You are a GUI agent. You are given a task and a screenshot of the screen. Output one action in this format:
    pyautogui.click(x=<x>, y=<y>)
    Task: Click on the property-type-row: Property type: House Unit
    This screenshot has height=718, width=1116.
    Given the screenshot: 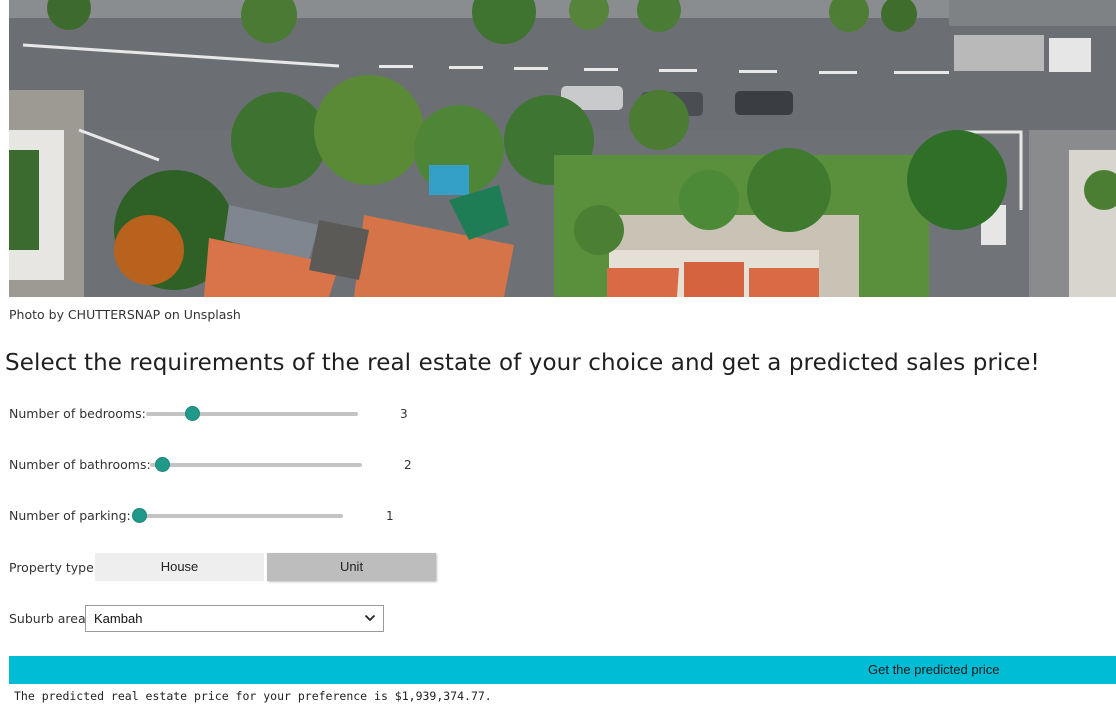 What is the action you would take?
    pyautogui.click(x=229, y=568)
    